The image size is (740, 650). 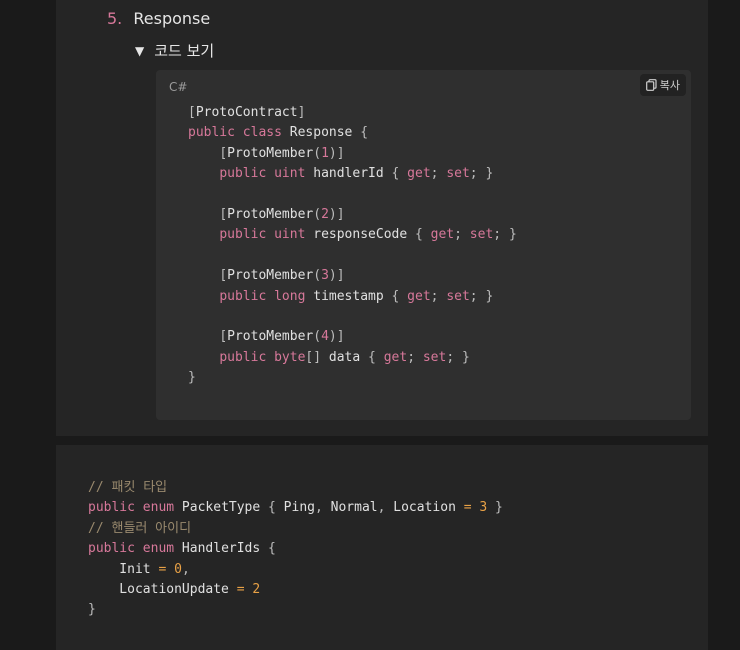 What do you see at coordinates (172, 18) in the screenshot?
I see `list-item-title: Response` at bounding box center [172, 18].